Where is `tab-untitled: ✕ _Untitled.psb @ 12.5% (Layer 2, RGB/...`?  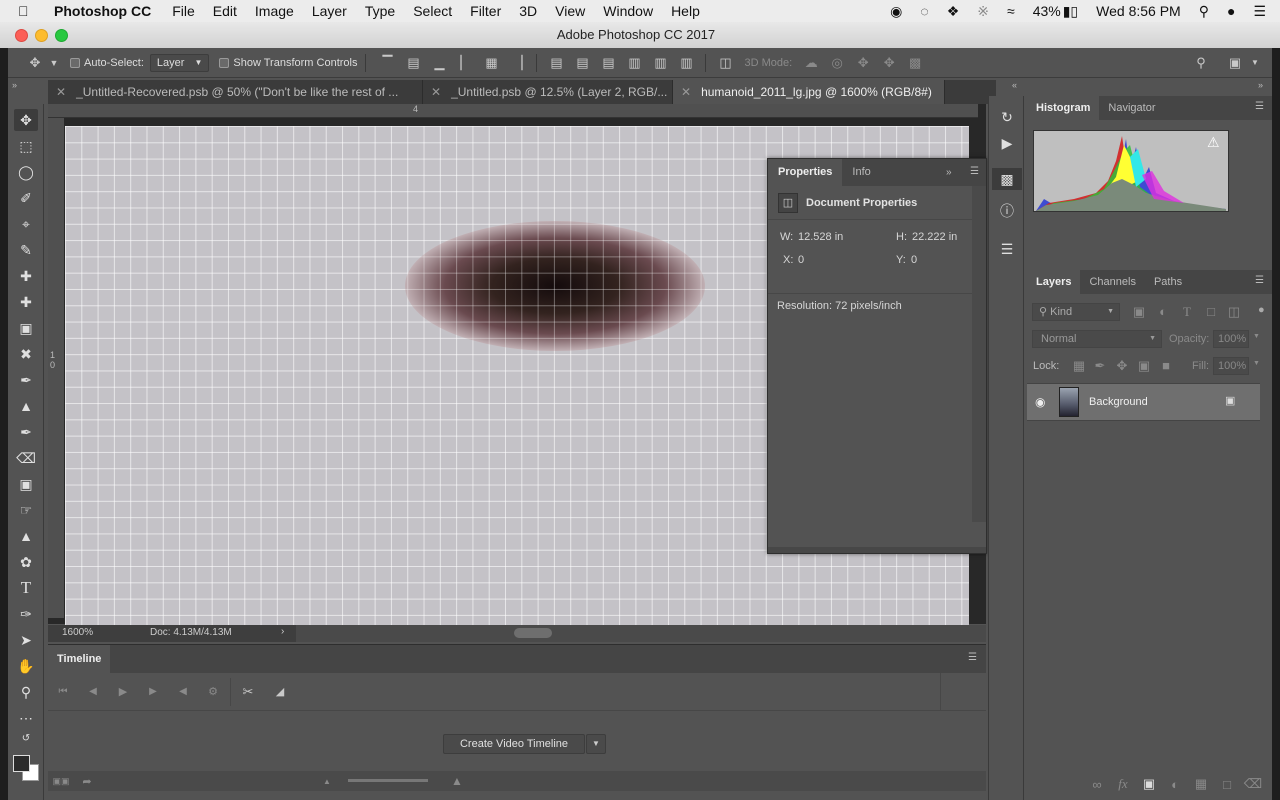 tab-untitled: ✕ _Untitled.psb @ 12.5% (Layer 2, RGB/... is located at coordinates (548, 92).